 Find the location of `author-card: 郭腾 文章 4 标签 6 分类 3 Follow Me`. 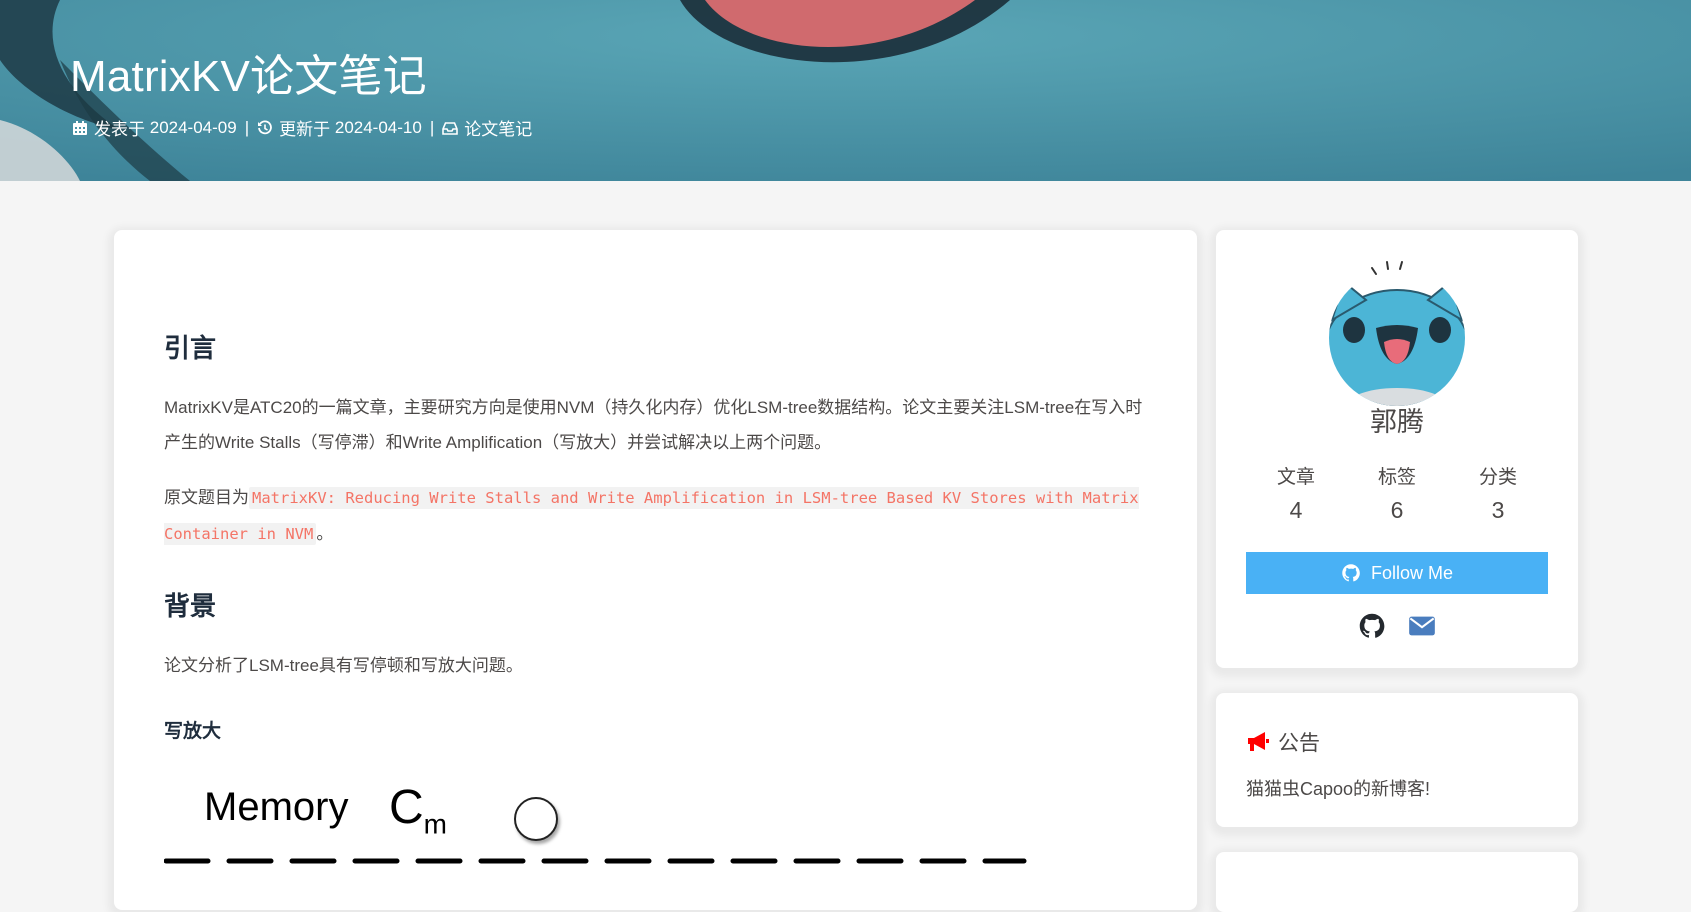

author-card: 郭腾 文章 4 标签 6 分类 3 Follow Me is located at coordinates (1397, 449).